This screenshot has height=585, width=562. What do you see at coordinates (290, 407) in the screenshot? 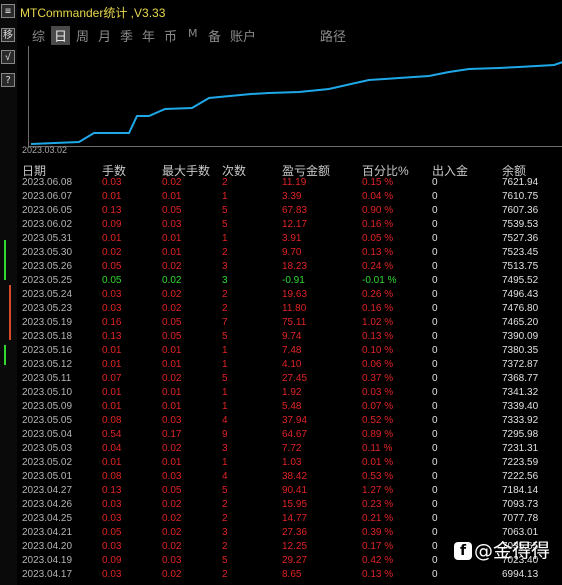
I see `table-row: 2023.05.09 0.01 0.01 1 5.48 0.07 % 0 7339.40` at bounding box center [290, 407].